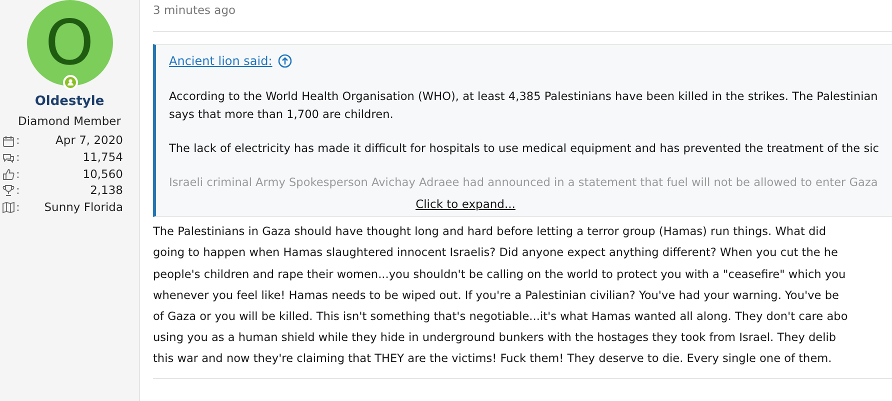 Image resolution: width=892 pixels, height=401 pixels. What do you see at coordinates (103, 174) in the screenshot?
I see `stat-value: 10,560` at bounding box center [103, 174].